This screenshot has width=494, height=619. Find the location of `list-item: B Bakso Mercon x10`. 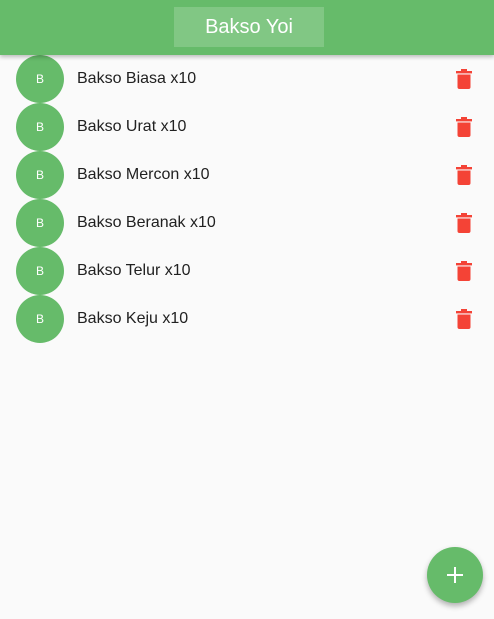

list-item: B Bakso Mercon x10 is located at coordinates (247, 175).